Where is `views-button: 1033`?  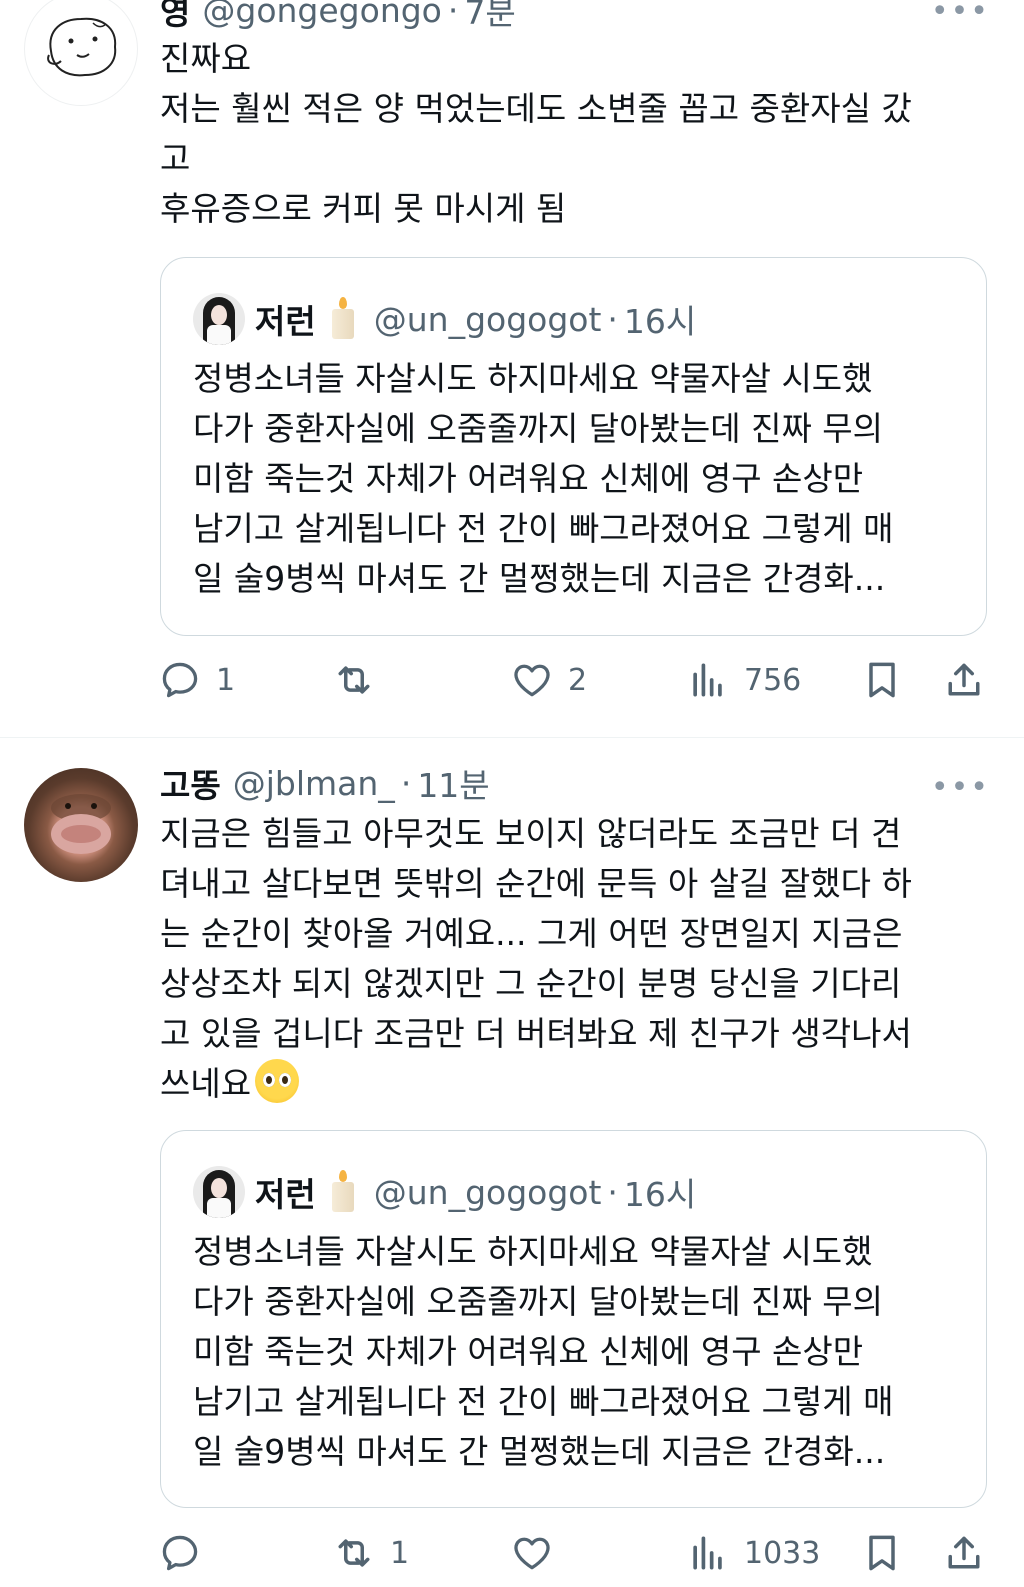 views-button: 1033 is located at coordinates (753, 1553).